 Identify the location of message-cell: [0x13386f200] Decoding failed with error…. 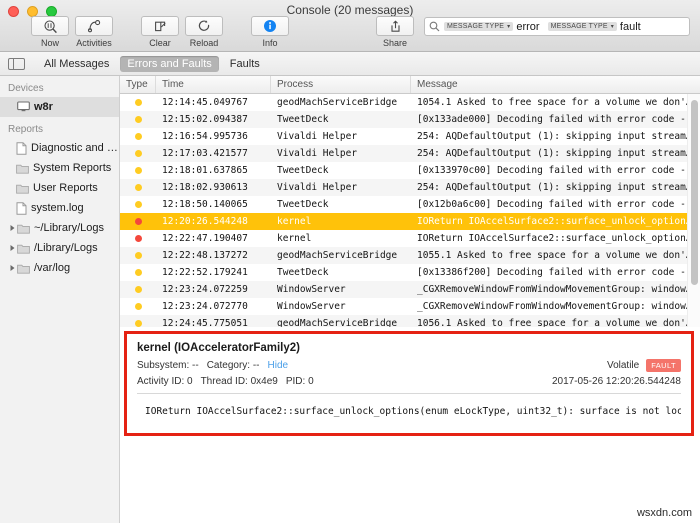
(554, 272).